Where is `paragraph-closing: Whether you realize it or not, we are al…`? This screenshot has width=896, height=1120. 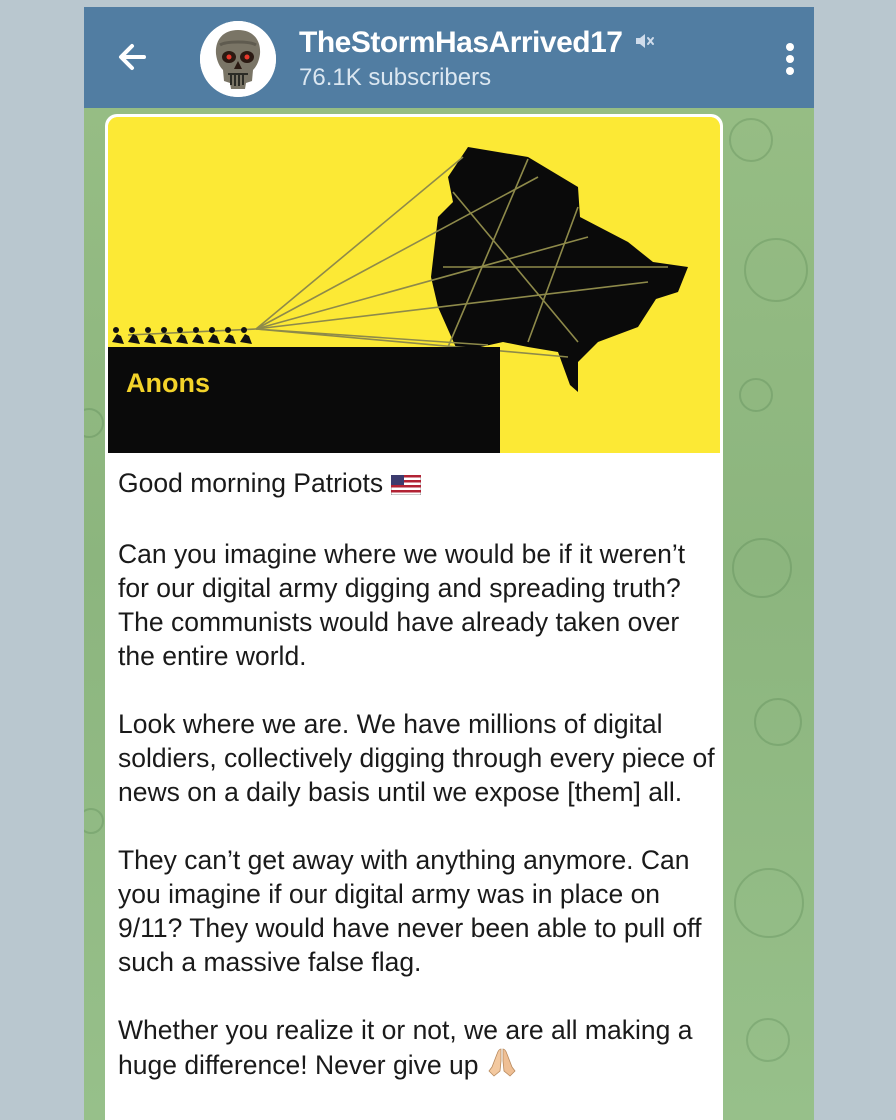
paragraph-closing: Whether you realize it or not, we are al… is located at coordinates (418, 1049).